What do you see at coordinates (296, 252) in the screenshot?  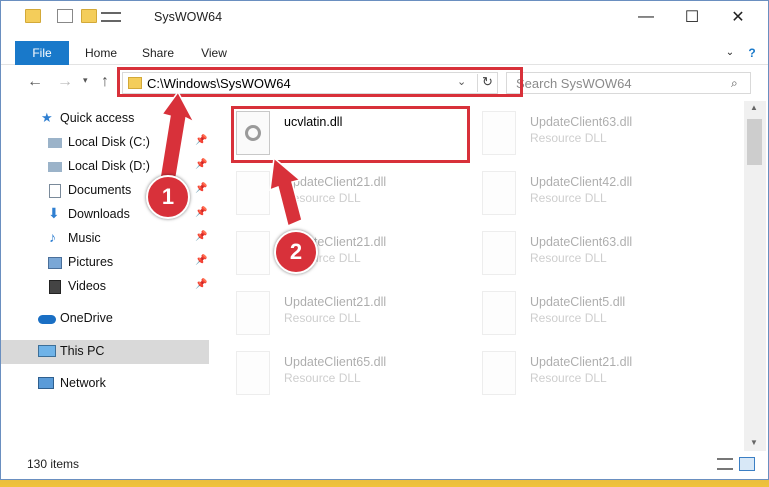 I see `callout-2: 2` at bounding box center [296, 252].